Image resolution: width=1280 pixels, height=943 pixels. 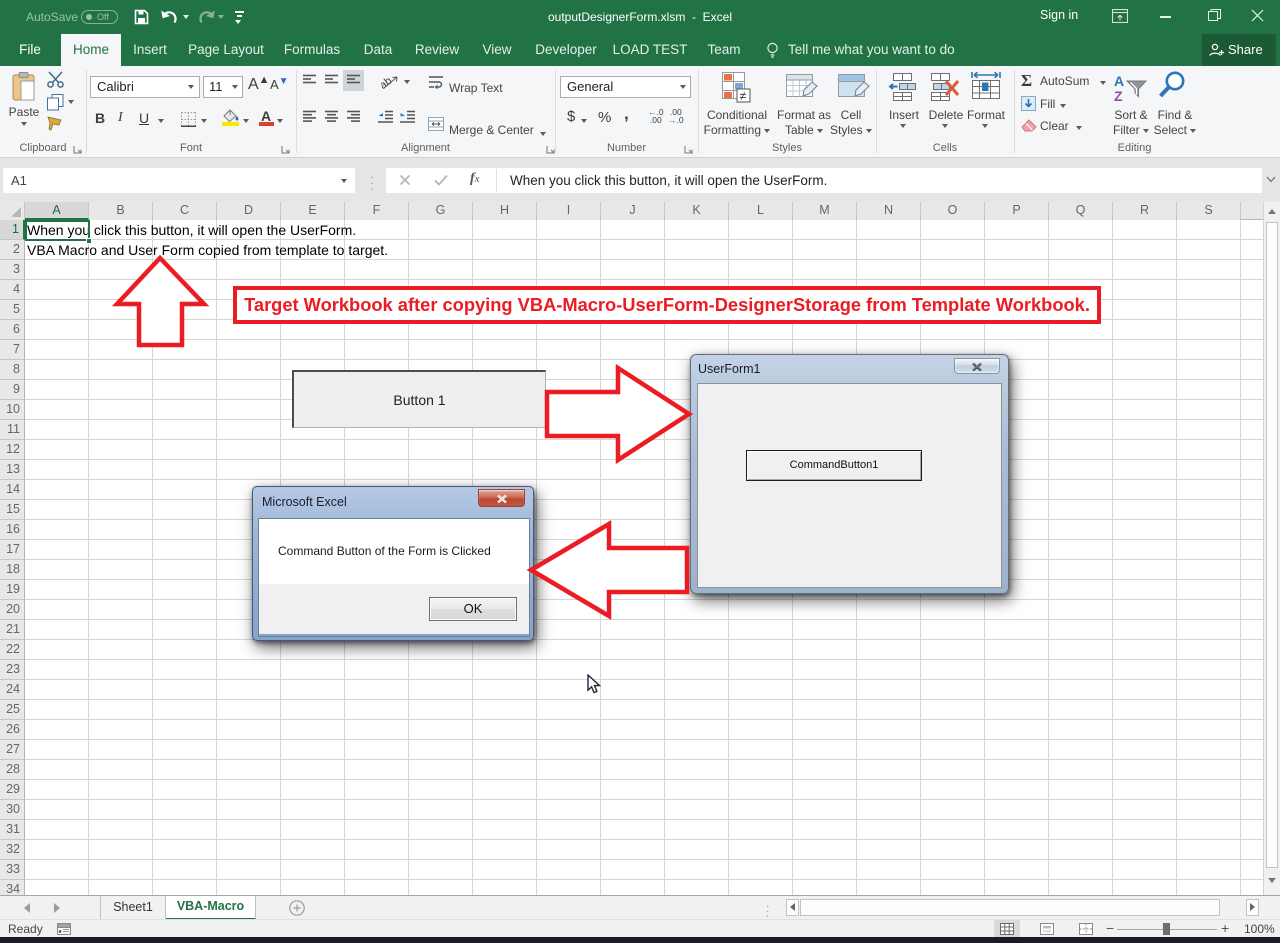 I want to click on svg-text: Z, so click(x=1118, y=95).